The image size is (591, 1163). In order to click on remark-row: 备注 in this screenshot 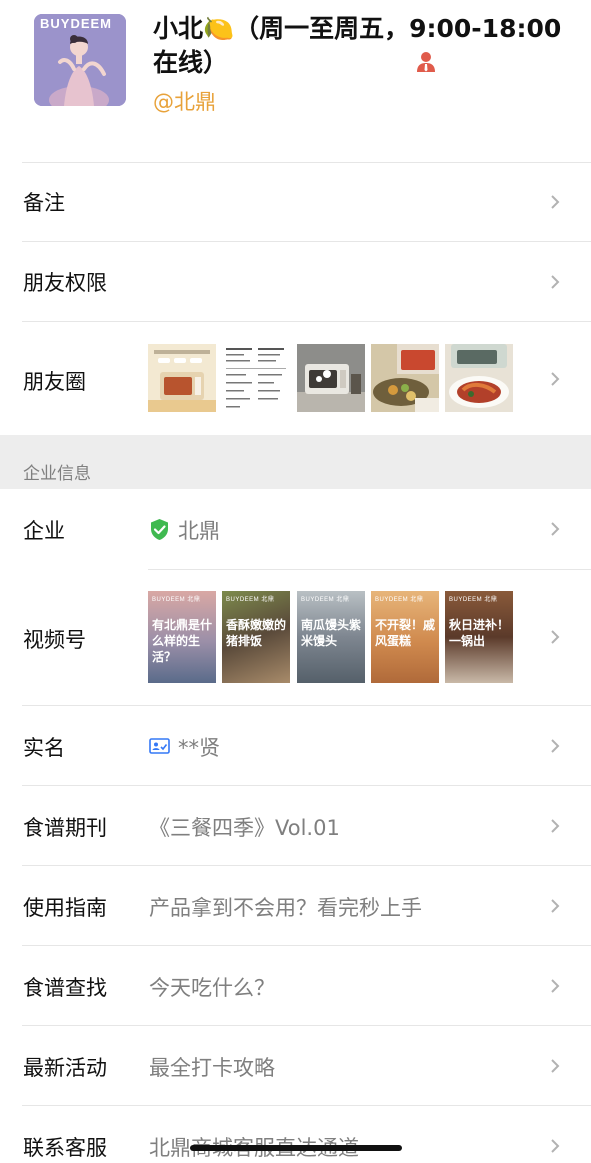, I will do `click(295, 202)`.